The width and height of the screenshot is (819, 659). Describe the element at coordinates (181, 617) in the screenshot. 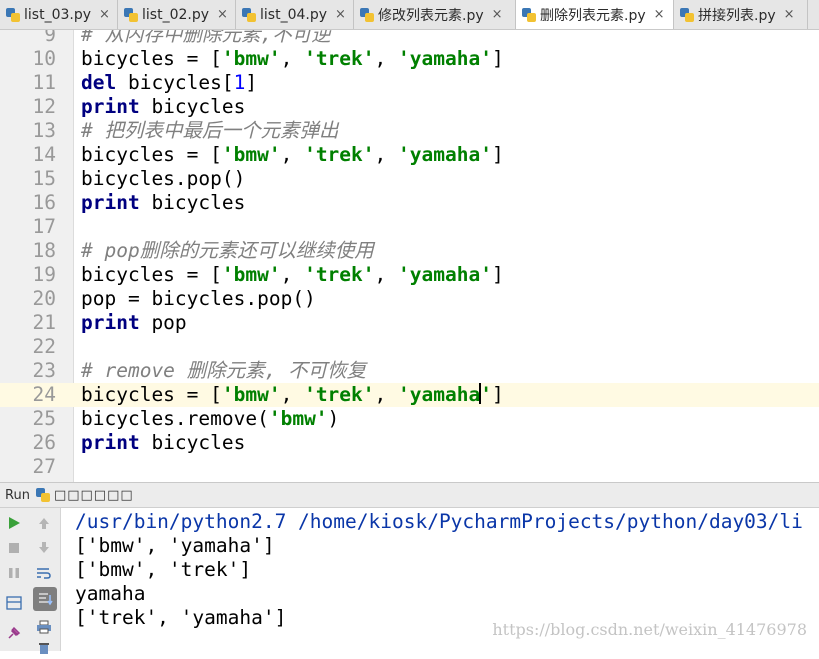

I see `console-output-line: ['trek', 'yamaha']` at that location.